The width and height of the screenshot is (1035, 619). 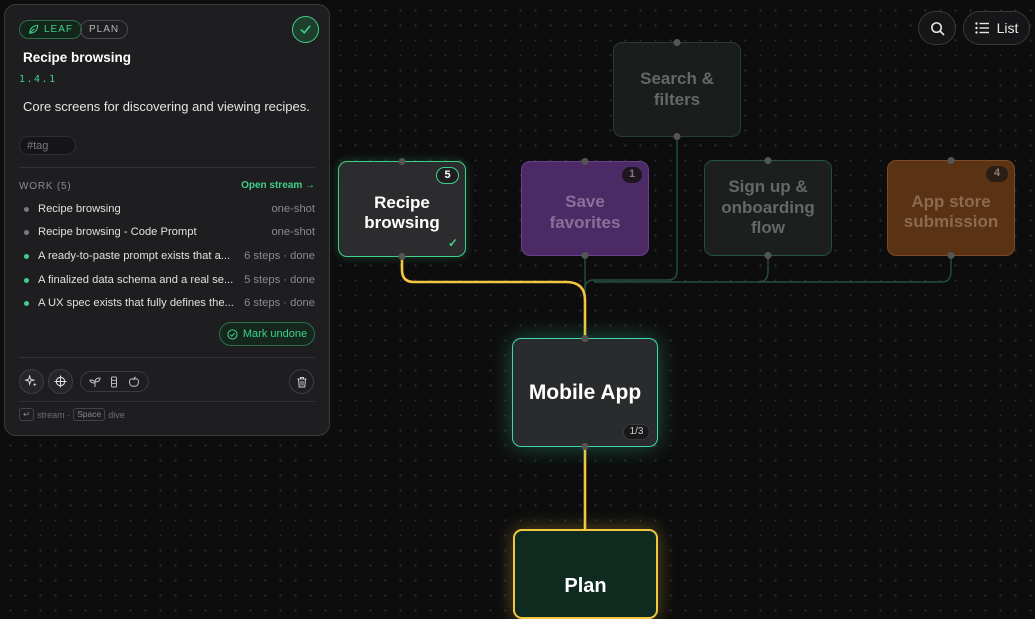 What do you see at coordinates (447, 175) in the screenshot?
I see `work-count-badge: 5` at bounding box center [447, 175].